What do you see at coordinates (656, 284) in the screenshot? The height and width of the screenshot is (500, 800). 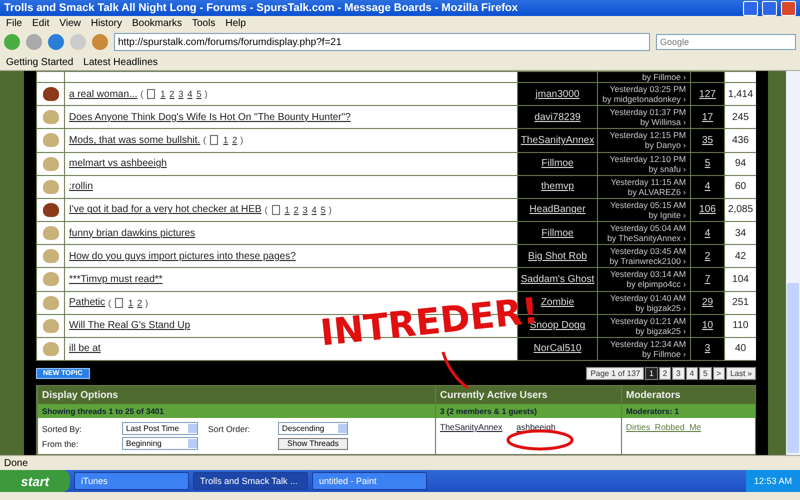 I see `last-post-by: by elpimpo4cc ›` at bounding box center [656, 284].